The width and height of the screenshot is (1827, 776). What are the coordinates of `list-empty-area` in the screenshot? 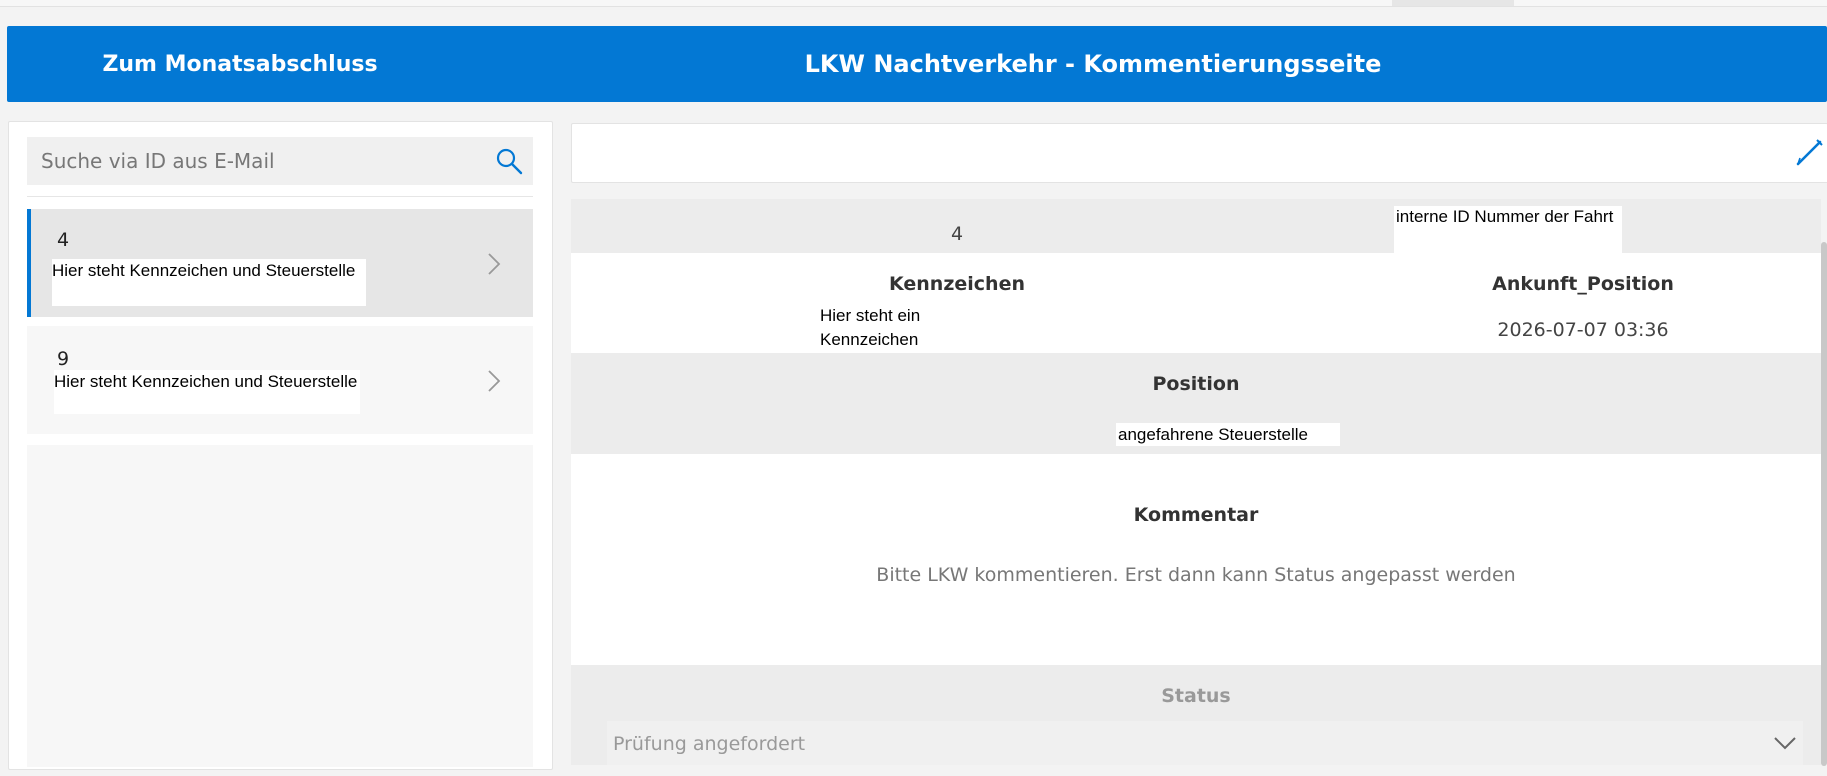 It's located at (280, 606).